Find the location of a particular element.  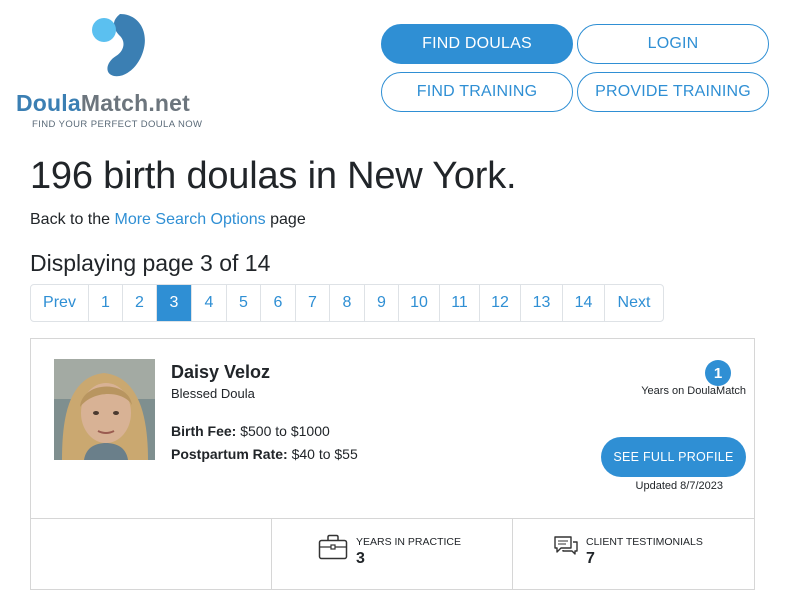

pagination-page: 12 is located at coordinates (500, 303).